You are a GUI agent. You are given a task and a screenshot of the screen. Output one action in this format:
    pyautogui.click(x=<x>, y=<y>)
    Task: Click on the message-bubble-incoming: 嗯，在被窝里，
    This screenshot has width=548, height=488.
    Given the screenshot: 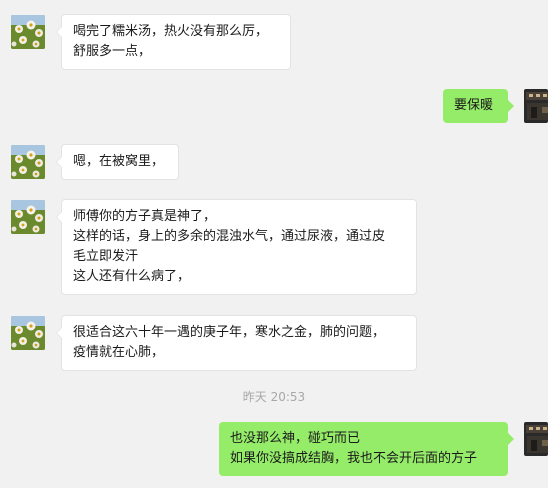 What is the action you would take?
    pyautogui.click(x=117, y=162)
    